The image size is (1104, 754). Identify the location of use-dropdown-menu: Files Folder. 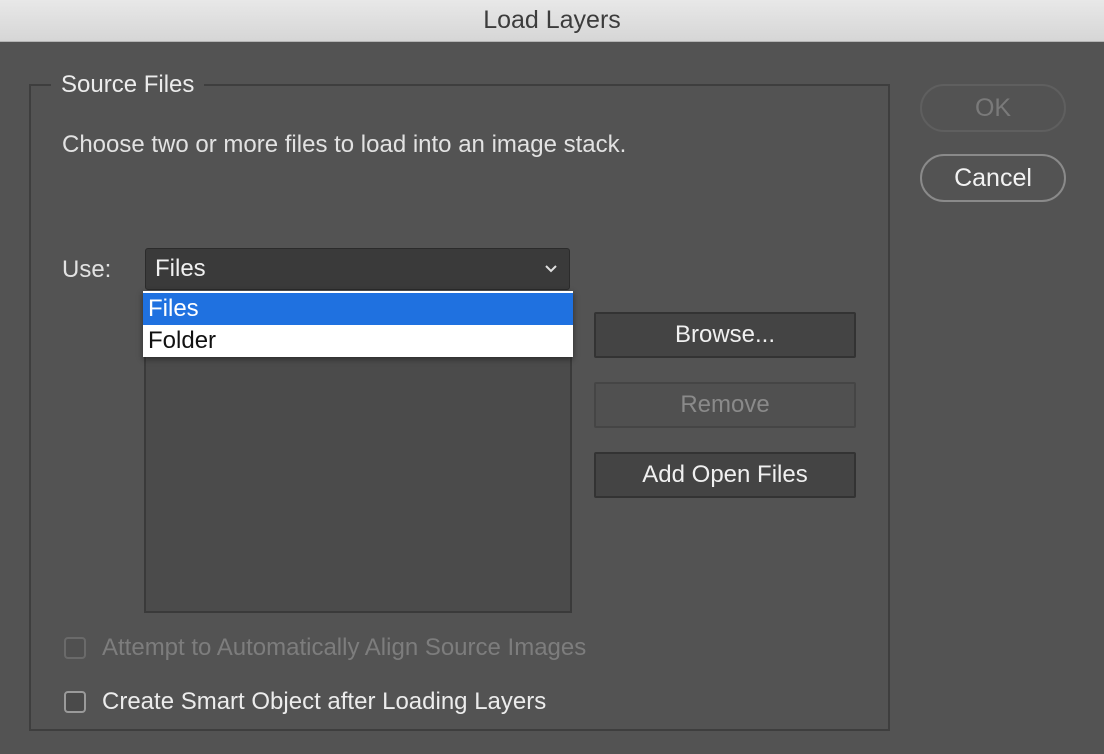
(358, 324).